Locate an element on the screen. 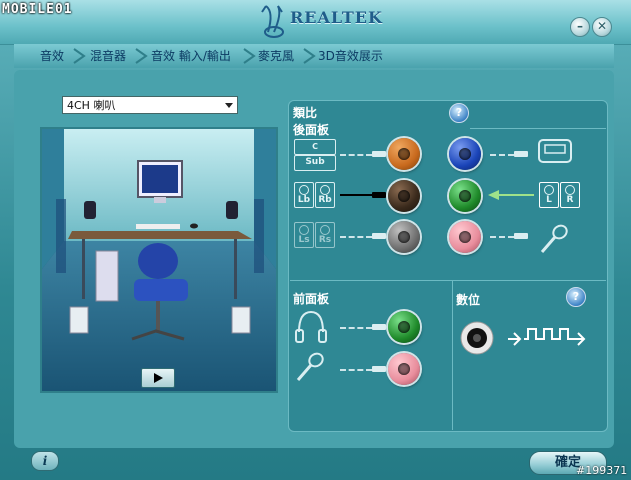 This screenshot has height=480, width=631. digital-signal-icon is located at coordinates (547, 337).